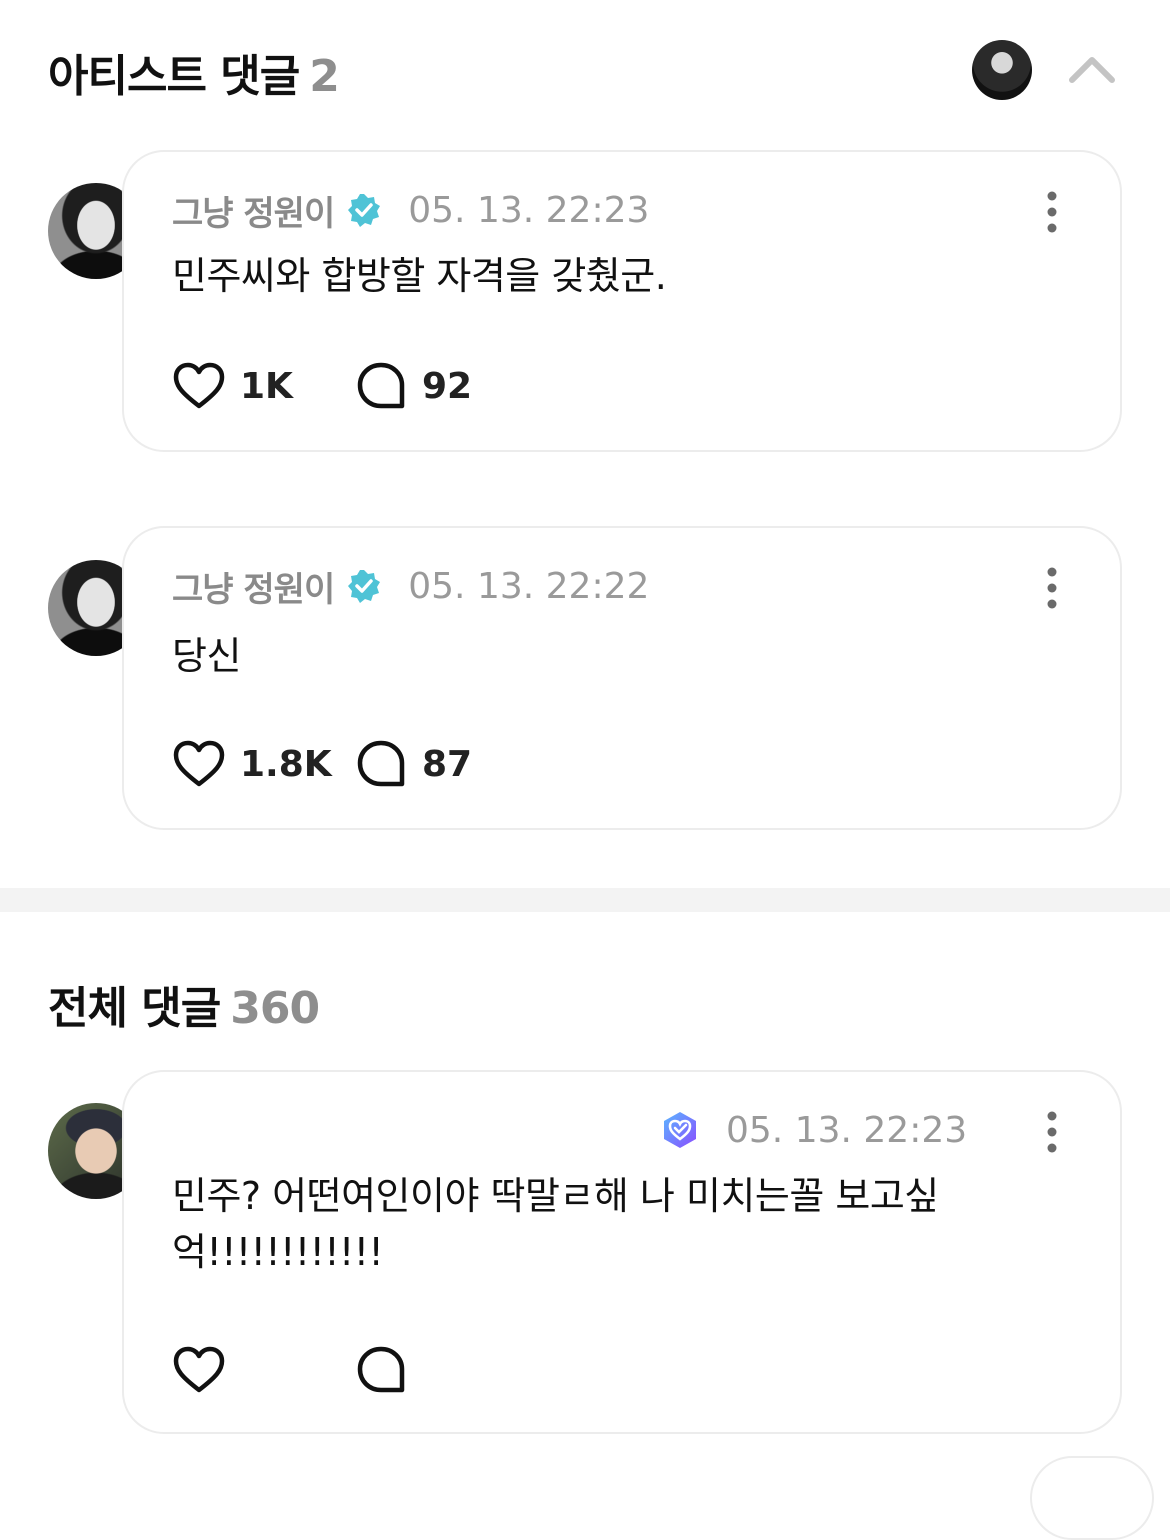 The width and height of the screenshot is (1170, 1540). What do you see at coordinates (447, 764) in the screenshot?
I see `reply-count: 87` at bounding box center [447, 764].